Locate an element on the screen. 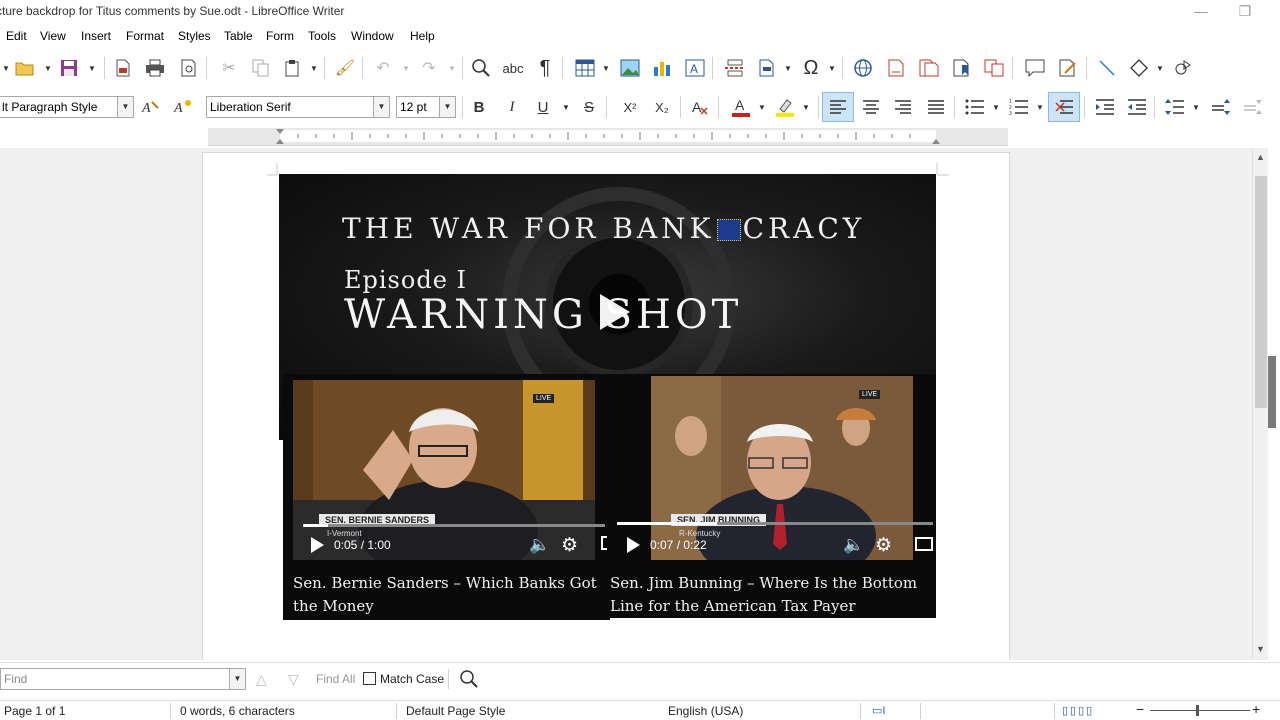 This screenshot has width=1280, height=720. fullscreen-icon is located at coordinates (924, 544).